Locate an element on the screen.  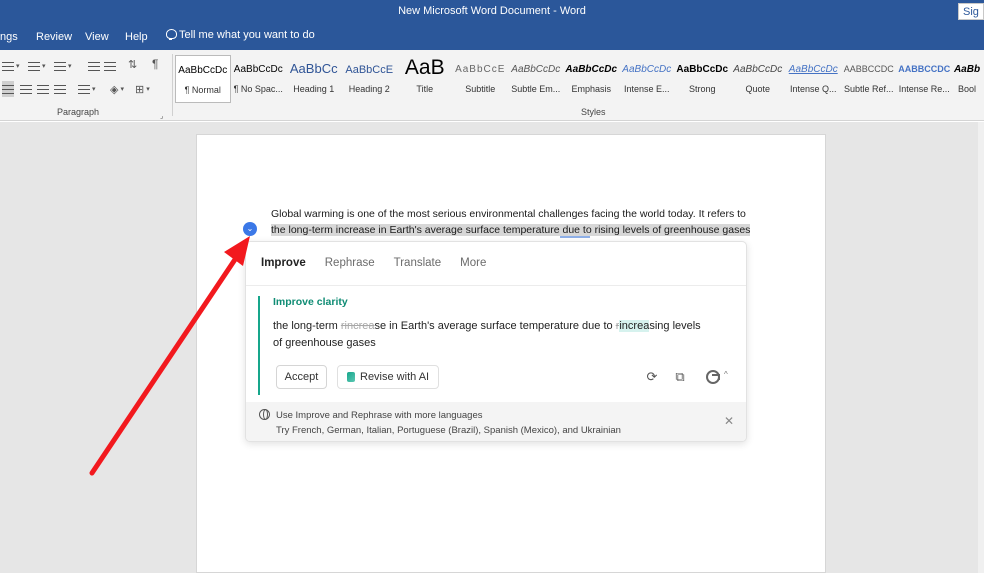
pilcrow-icon: ¶ is located at coordinates (155, 64).